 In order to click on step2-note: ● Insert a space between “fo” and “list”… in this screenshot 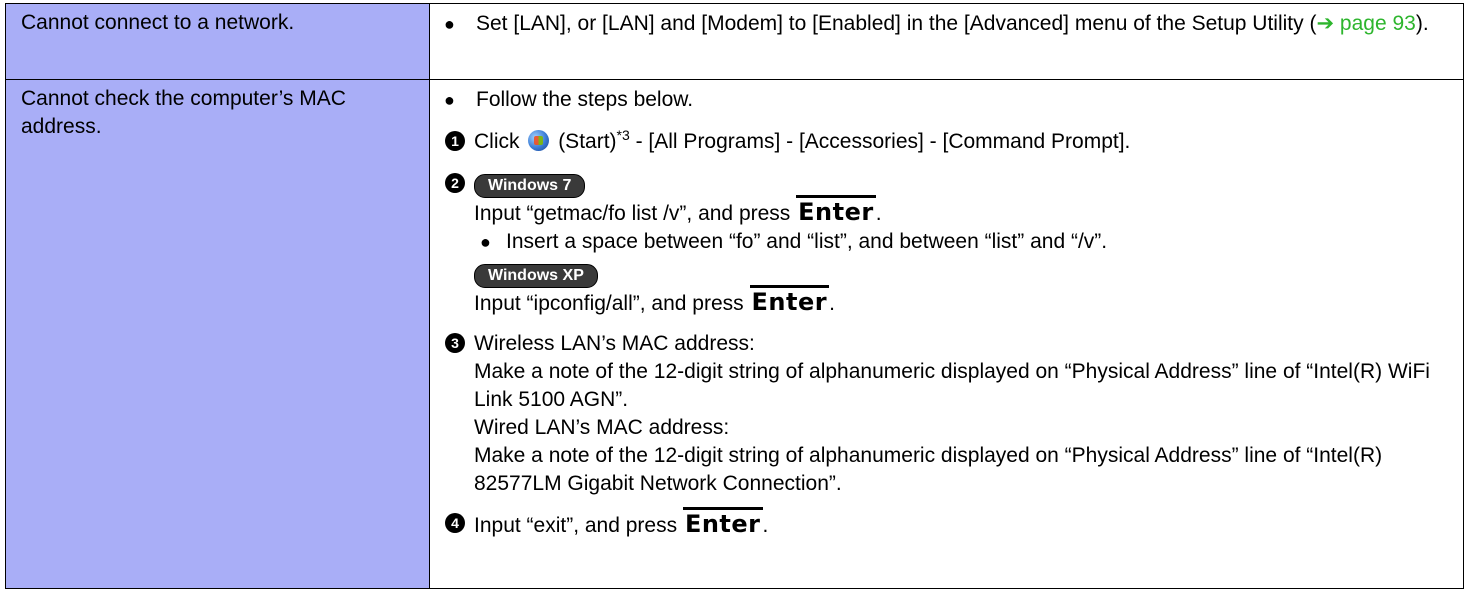, I will do `click(964, 242)`.